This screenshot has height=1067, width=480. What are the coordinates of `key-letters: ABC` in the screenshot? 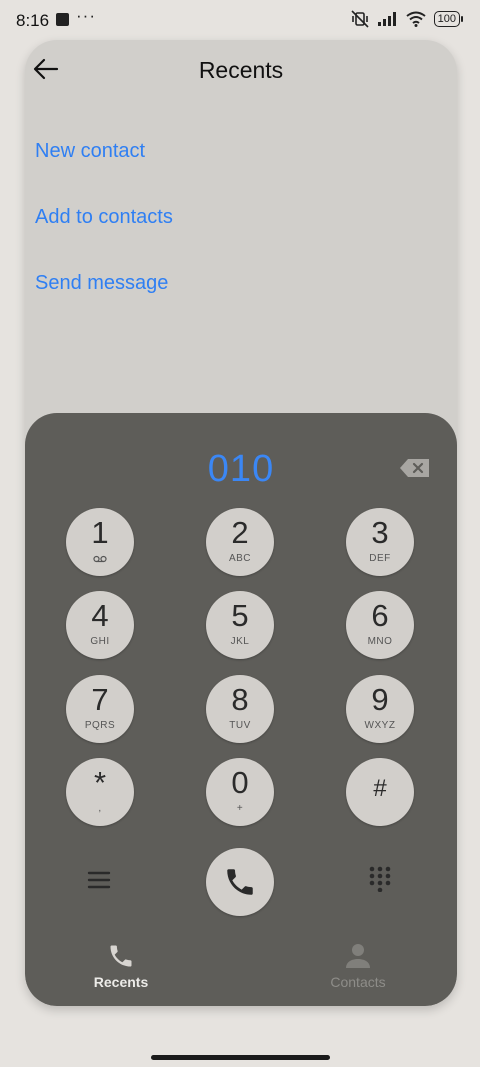 It's located at (240, 558).